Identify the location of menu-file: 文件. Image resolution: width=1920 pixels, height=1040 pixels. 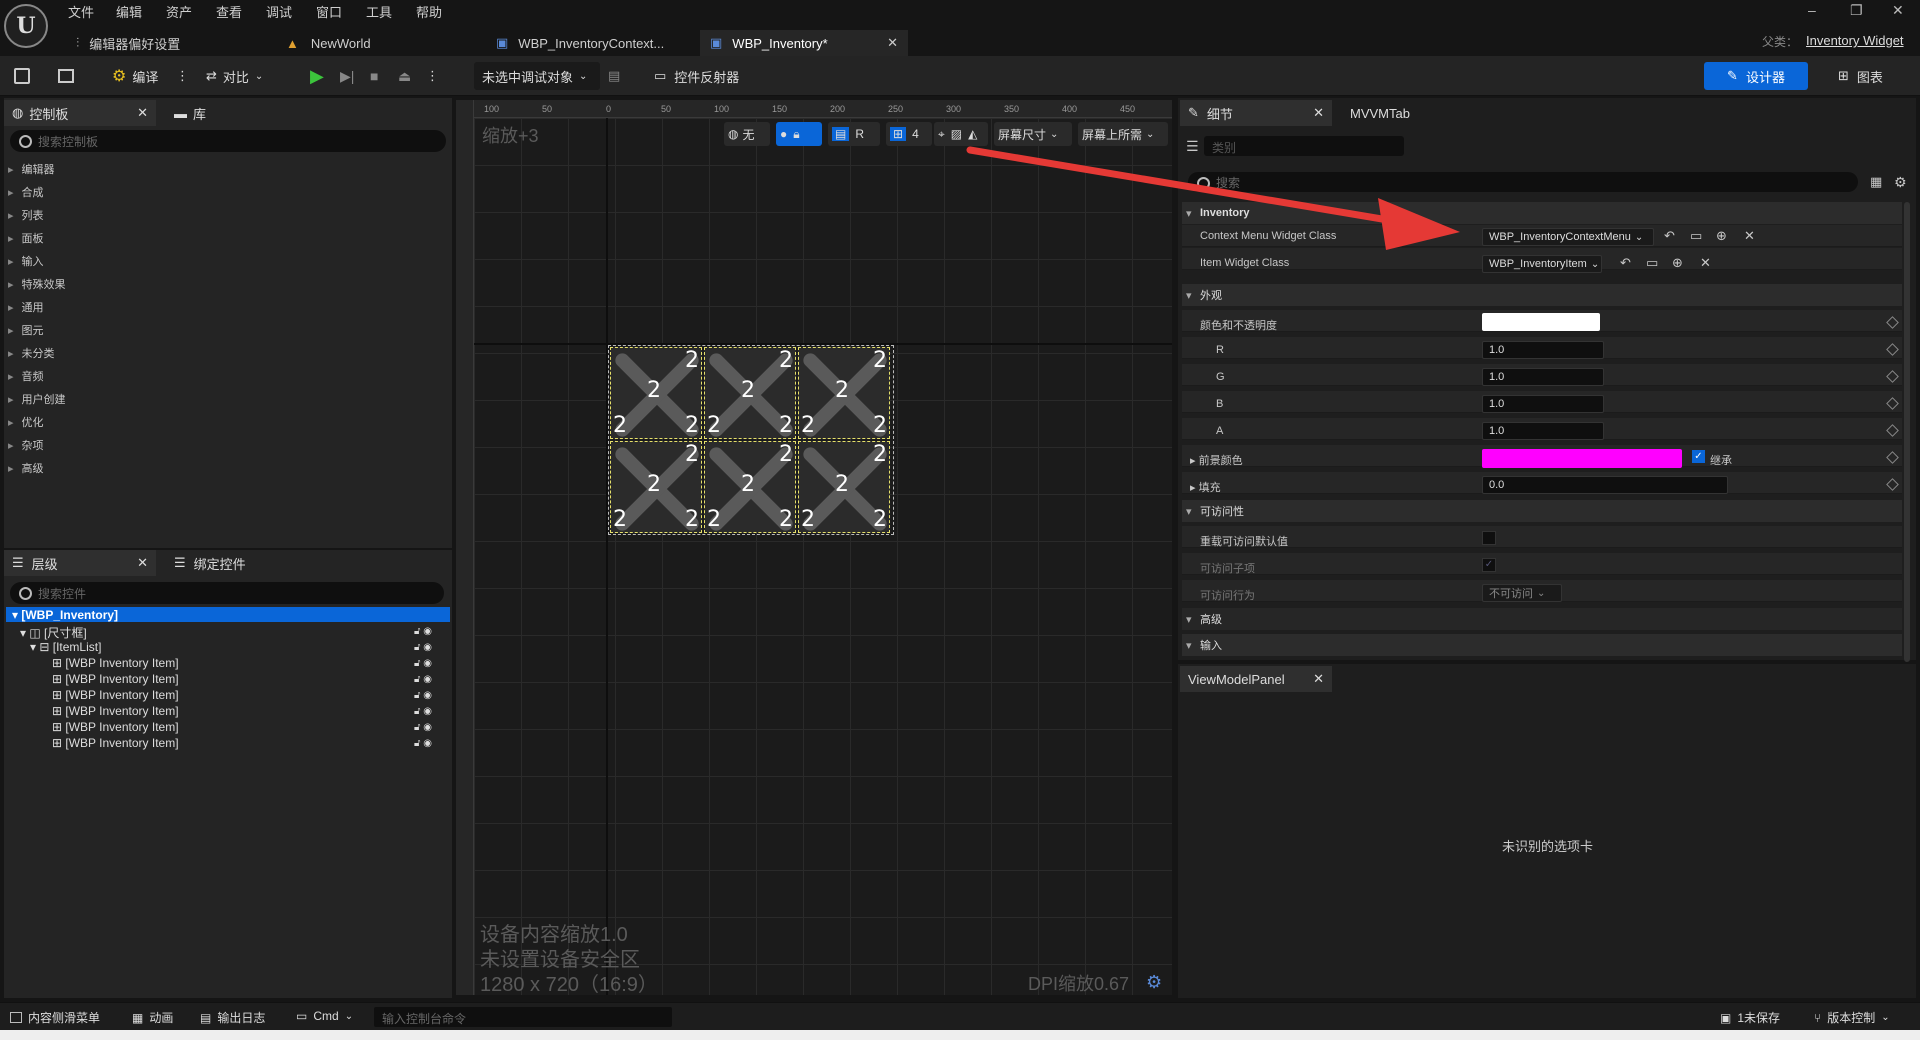
(81, 11).